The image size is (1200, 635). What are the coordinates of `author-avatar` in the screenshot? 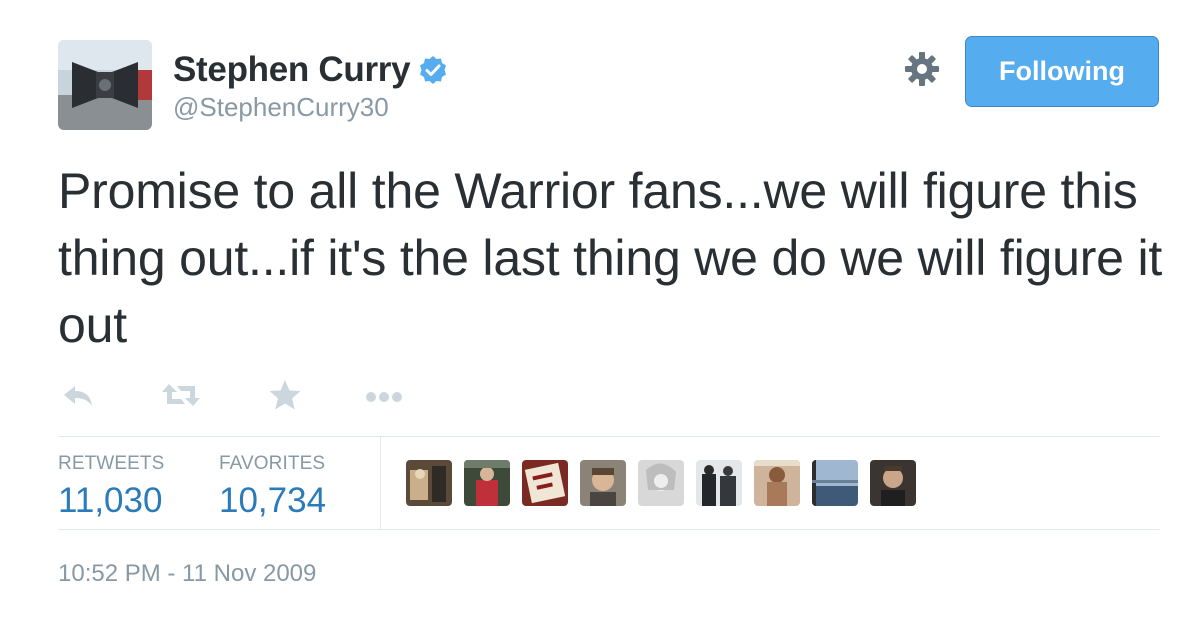 It's located at (105, 85).